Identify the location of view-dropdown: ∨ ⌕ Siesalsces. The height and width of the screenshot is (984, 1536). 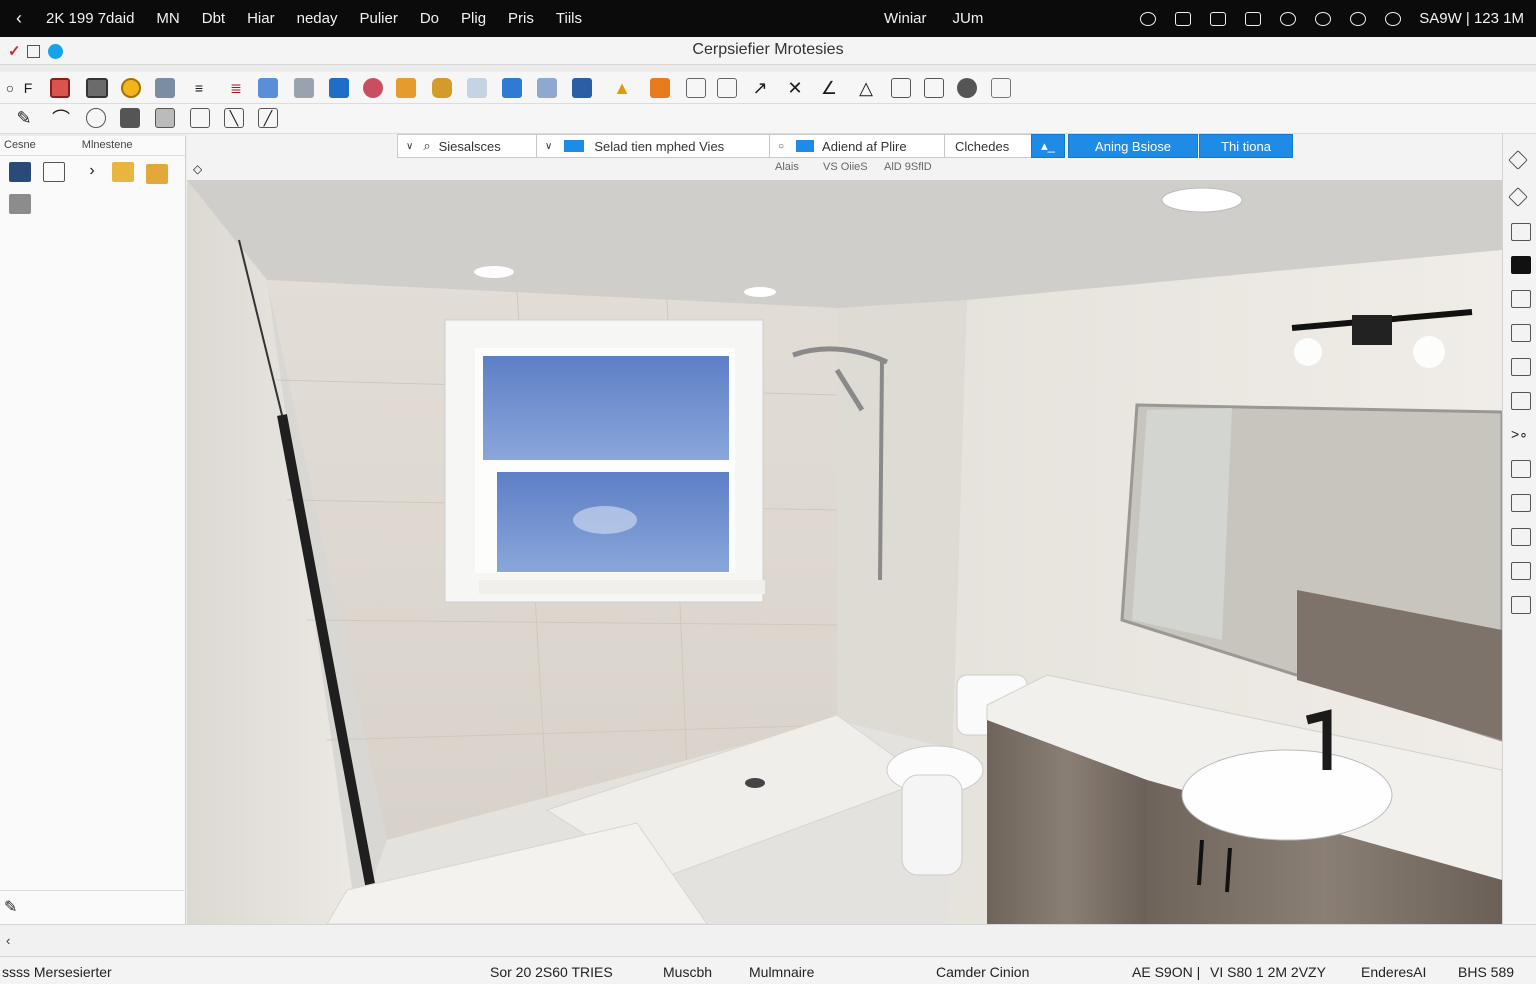
(467, 146).